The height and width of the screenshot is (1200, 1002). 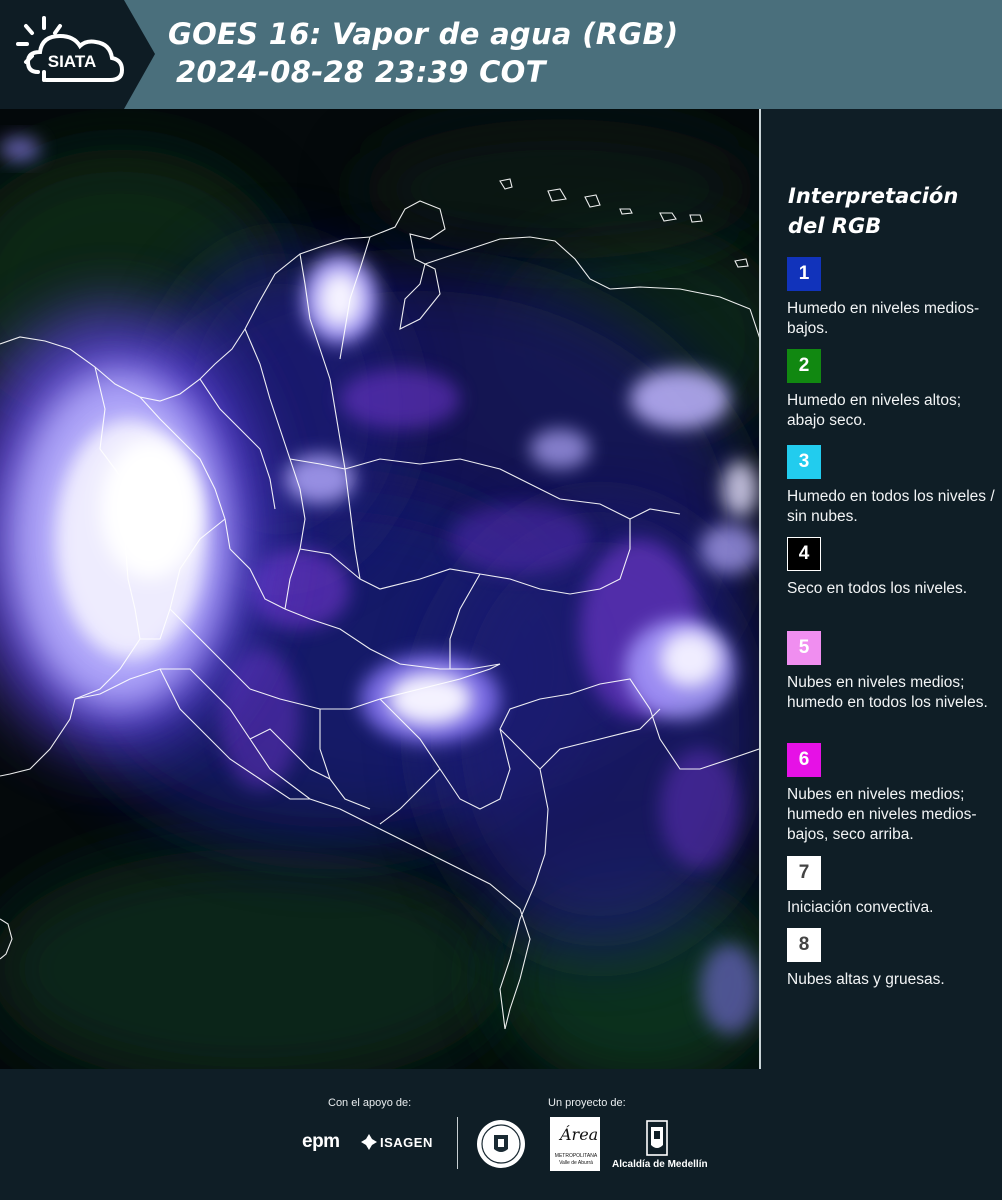 What do you see at coordinates (804, 366) in the screenshot?
I see `legend-swatch-2: 2` at bounding box center [804, 366].